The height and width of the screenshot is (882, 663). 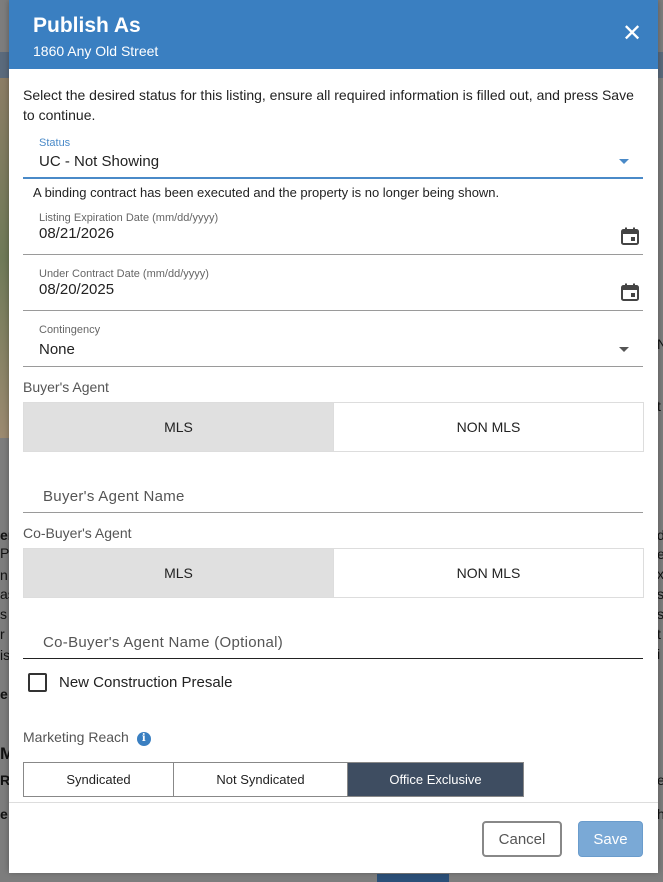 What do you see at coordinates (3, 614) in the screenshot?
I see `background-text: s` at bounding box center [3, 614].